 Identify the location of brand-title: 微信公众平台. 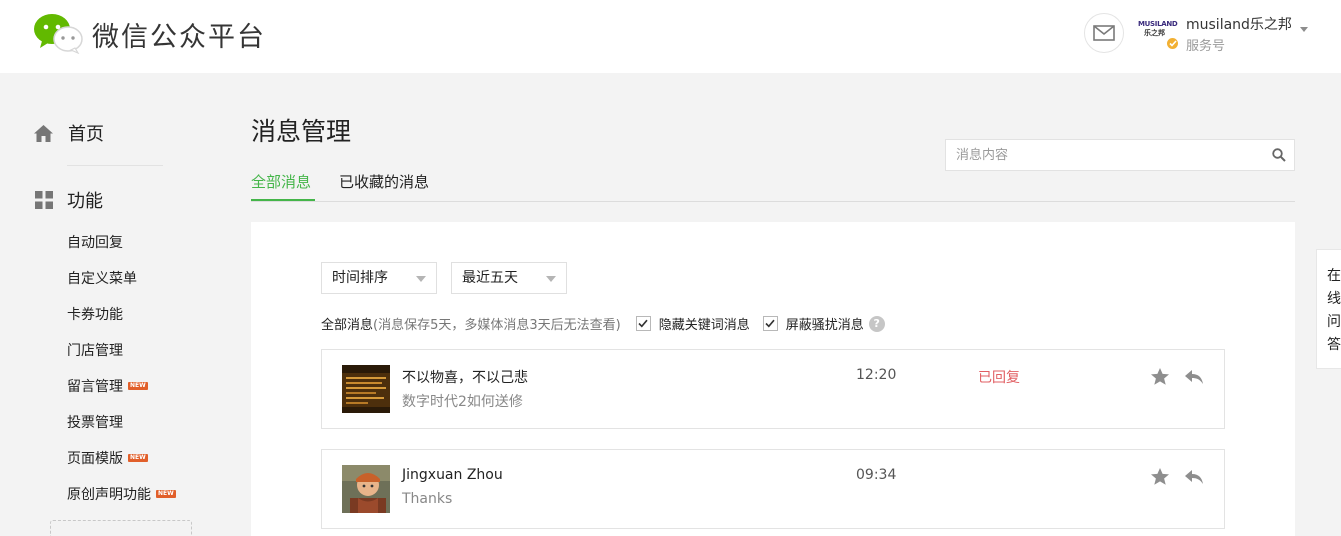
(179, 34).